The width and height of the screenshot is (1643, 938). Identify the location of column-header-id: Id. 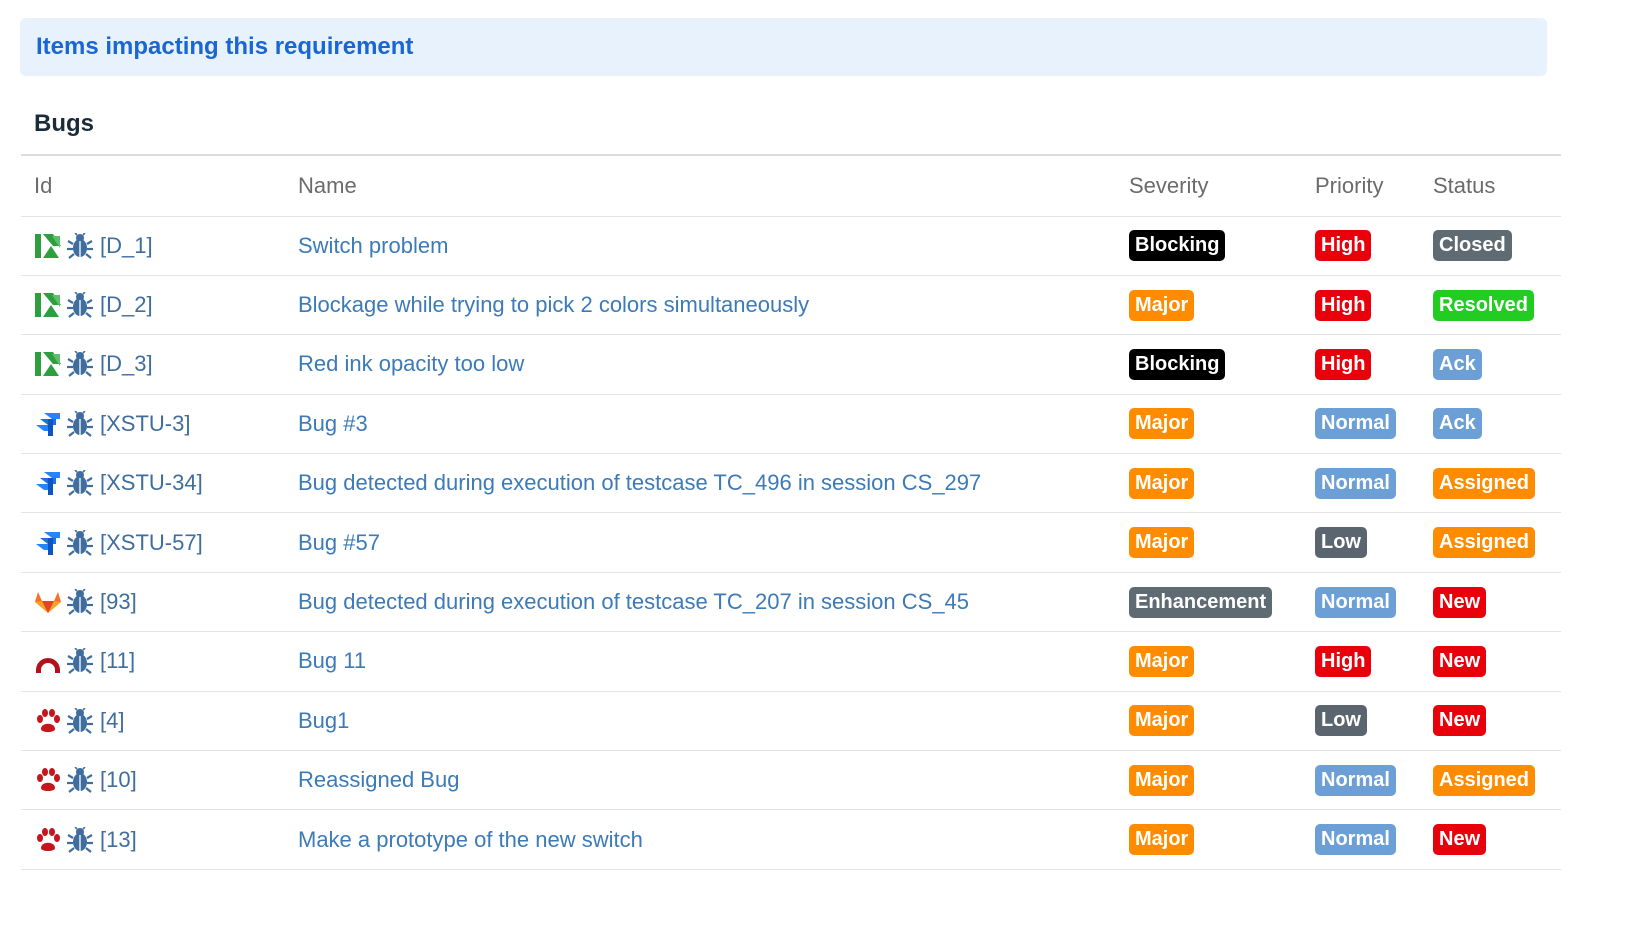
(159, 185).